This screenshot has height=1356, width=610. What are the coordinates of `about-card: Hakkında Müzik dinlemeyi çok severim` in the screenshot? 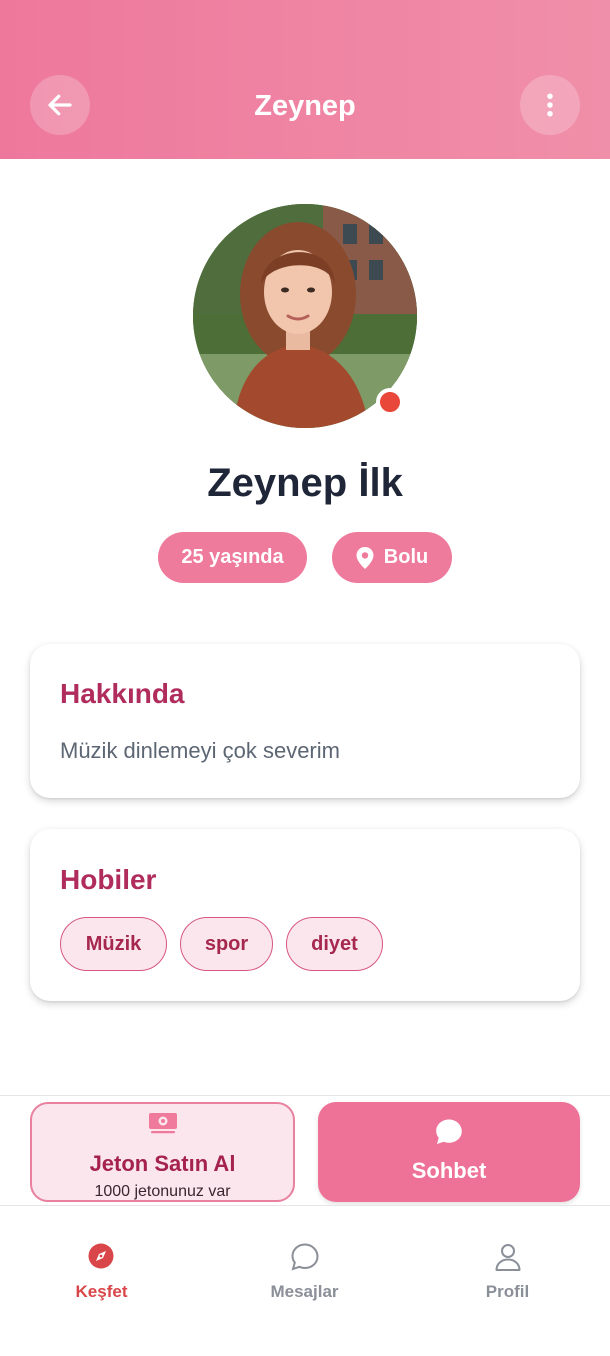 It's located at (305, 721).